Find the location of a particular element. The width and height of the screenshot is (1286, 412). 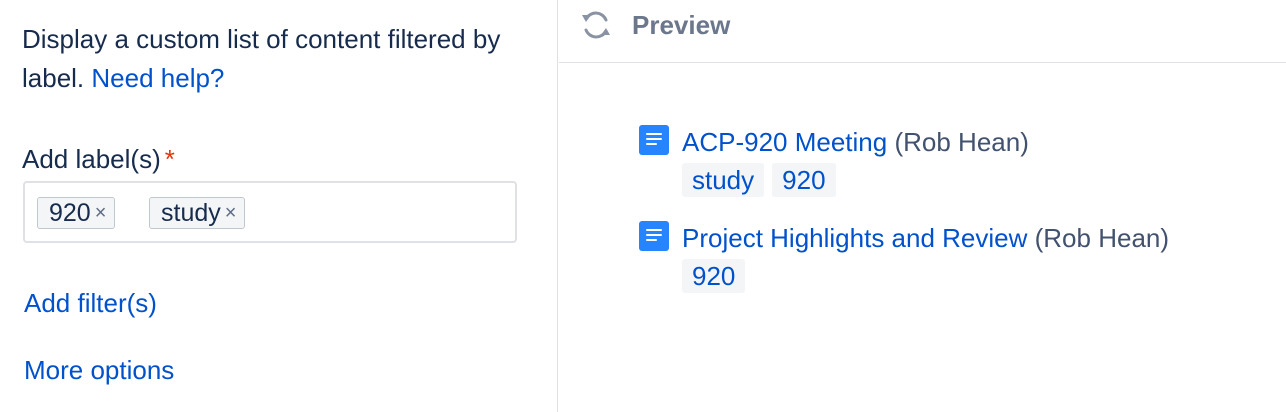

chip-label: study is located at coordinates (191, 213).